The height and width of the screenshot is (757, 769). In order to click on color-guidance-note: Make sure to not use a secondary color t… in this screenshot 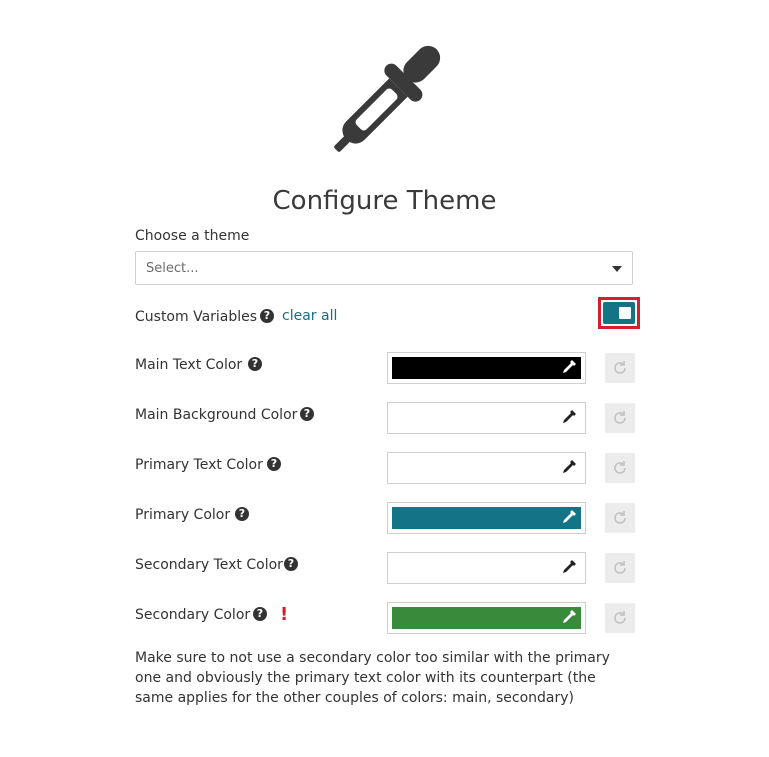, I will do `click(372, 678)`.